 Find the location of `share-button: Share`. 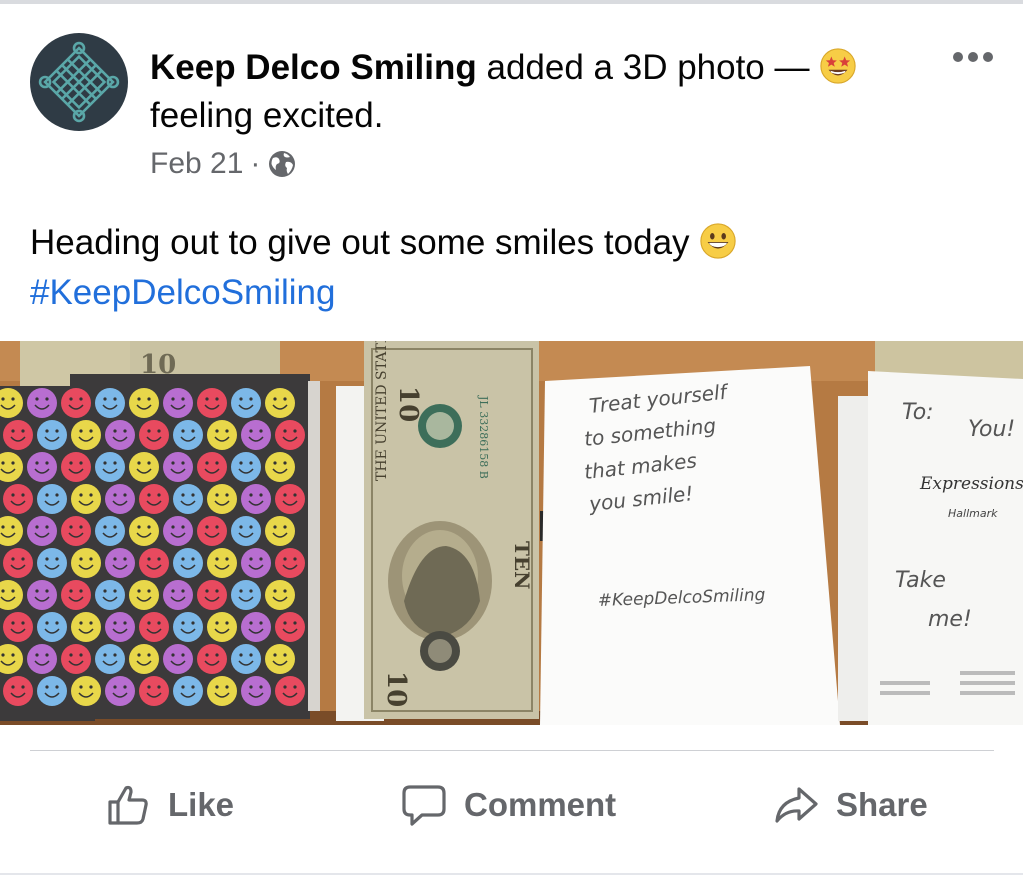

share-button: Share is located at coordinates (850, 805).